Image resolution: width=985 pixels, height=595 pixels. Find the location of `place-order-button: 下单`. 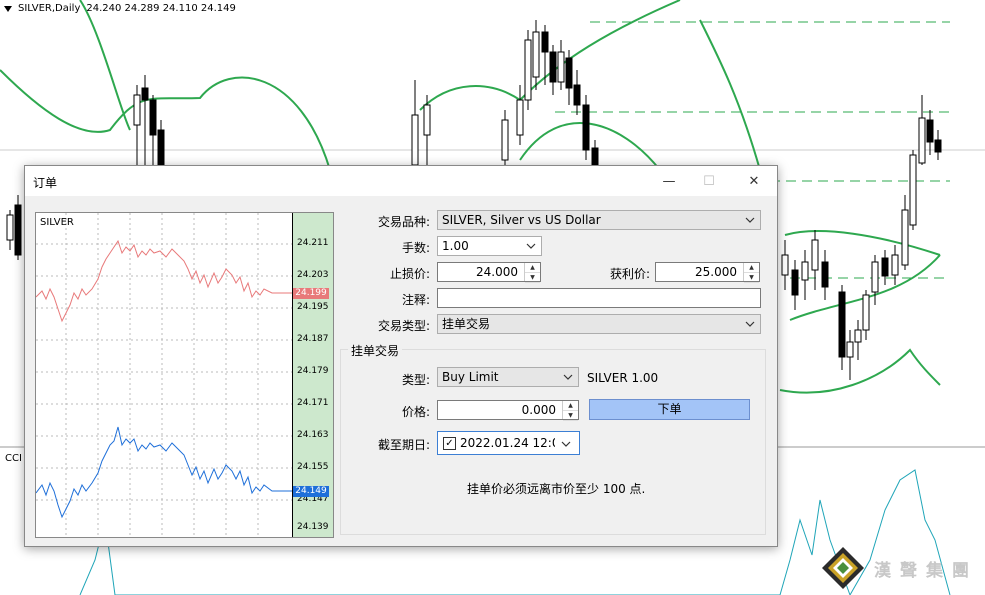

place-order-button: 下单 is located at coordinates (669, 409).